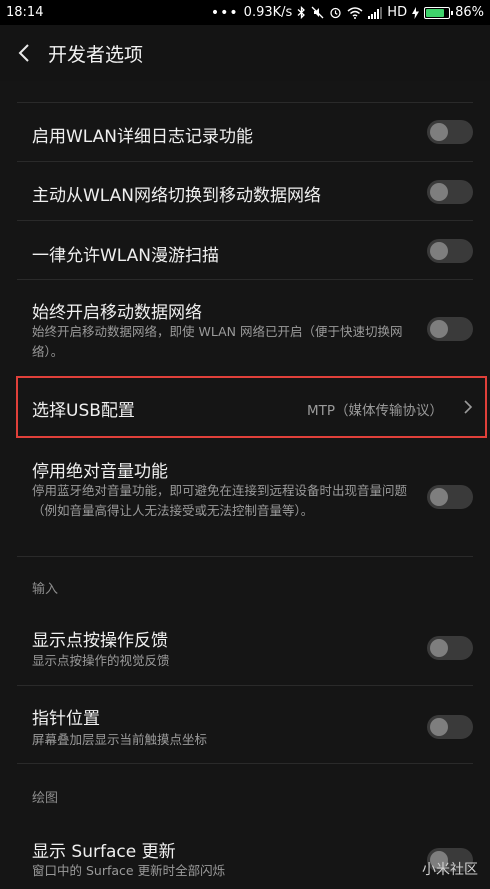 The width and height of the screenshot is (490, 889). Describe the element at coordinates (469, 12) in the screenshot. I see `battery-percent: 86%` at that location.